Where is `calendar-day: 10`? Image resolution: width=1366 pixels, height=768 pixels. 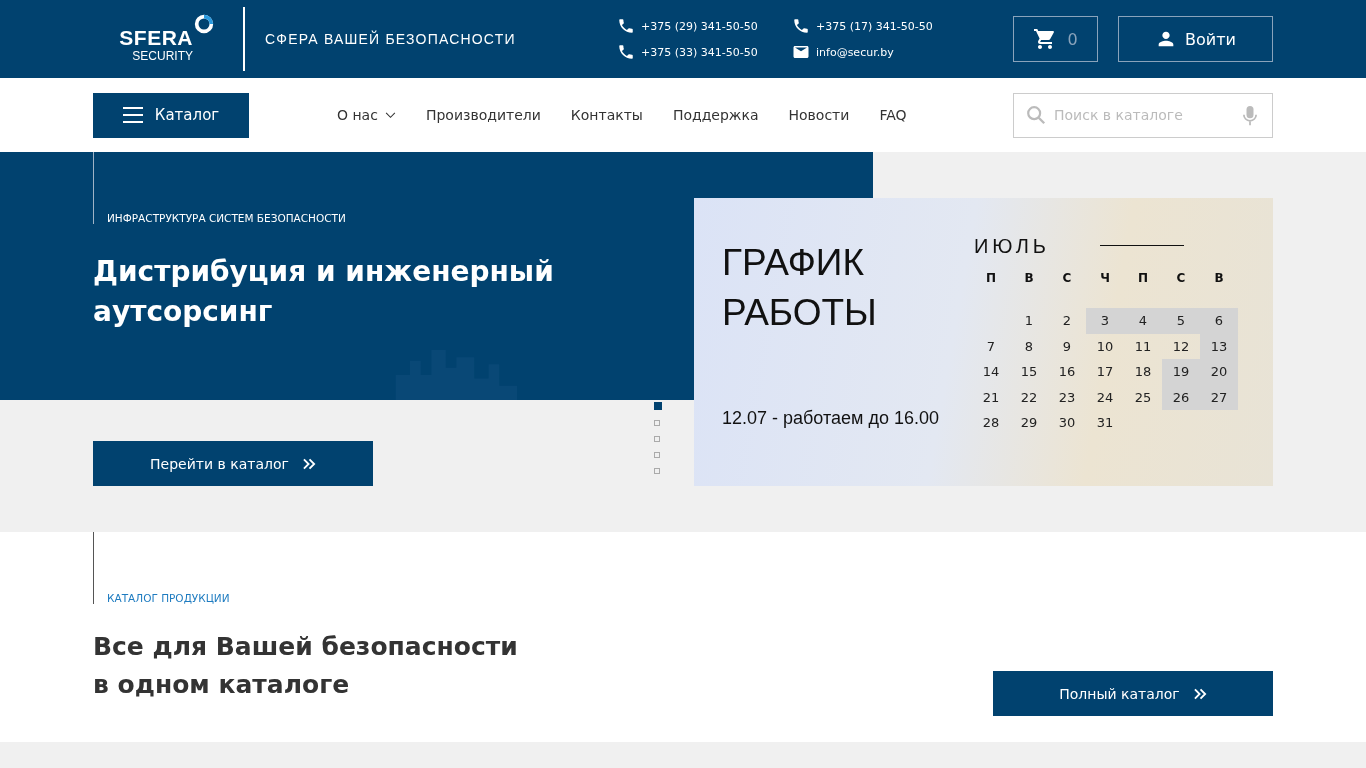 calendar-day: 10 is located at coordinates (1105, 346).